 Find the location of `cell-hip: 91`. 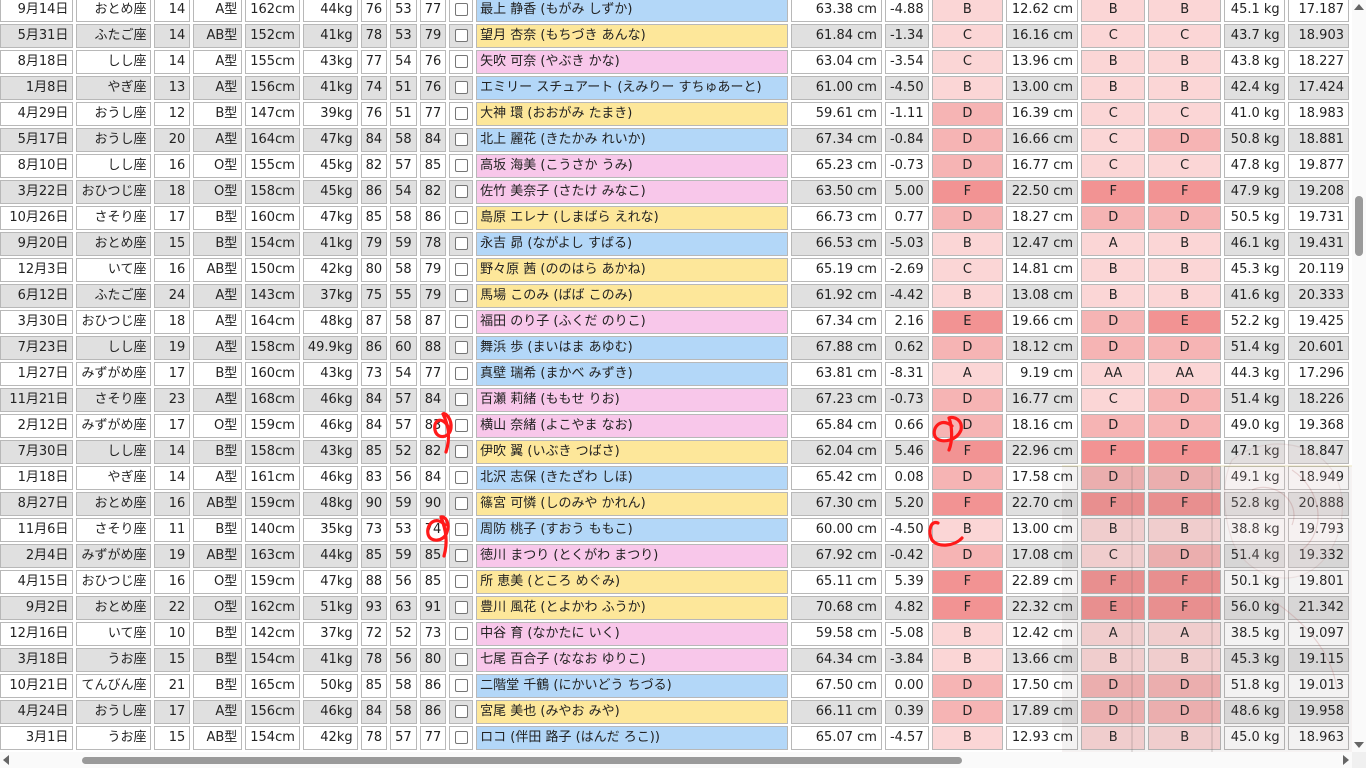

cell-hip: 91 is located at coordinates (433, 608).